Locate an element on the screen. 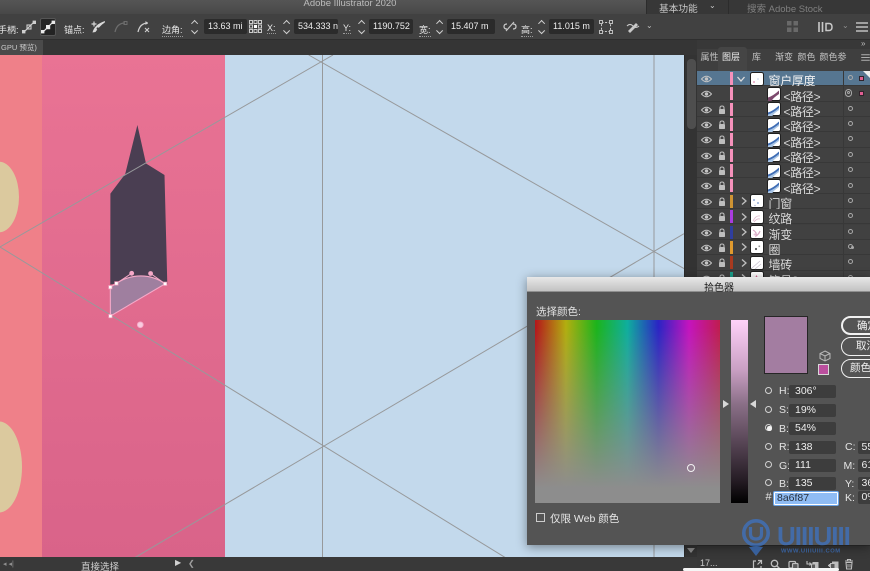 The height and width of the screenshot is (571, 870). svg-text: UIIIUIII is located at coordinates (813, 536).